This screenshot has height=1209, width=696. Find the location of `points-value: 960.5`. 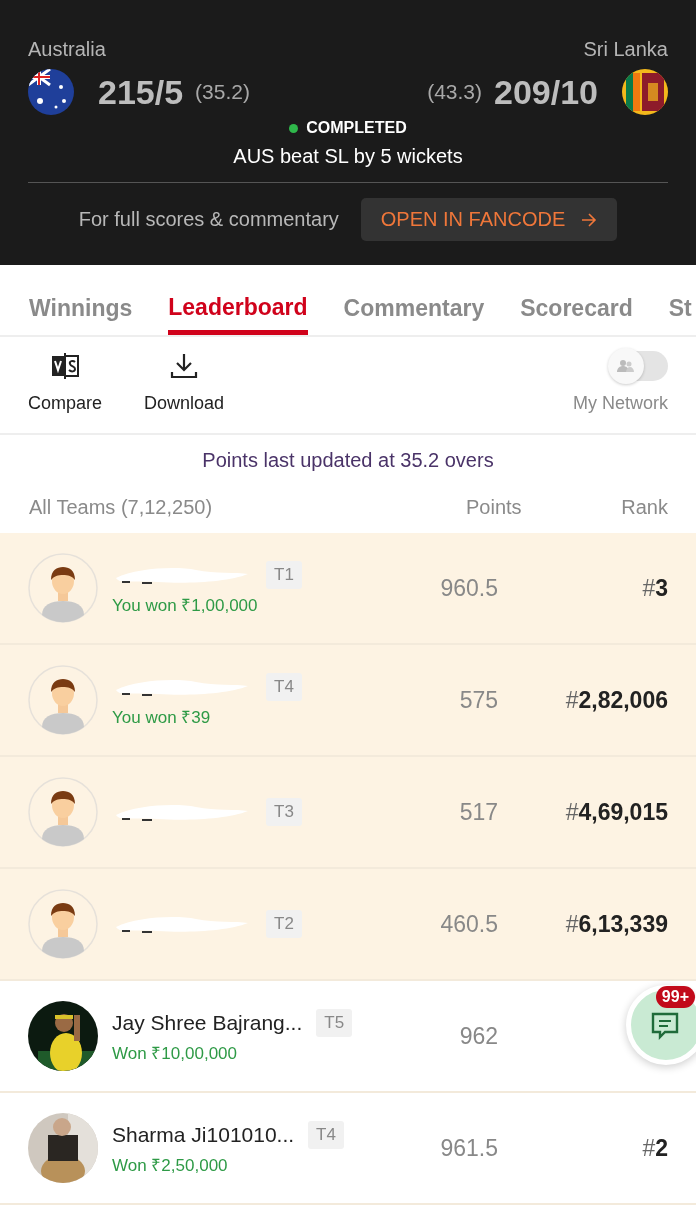

points-value: 960.5 is located at coordinates (468, 588).